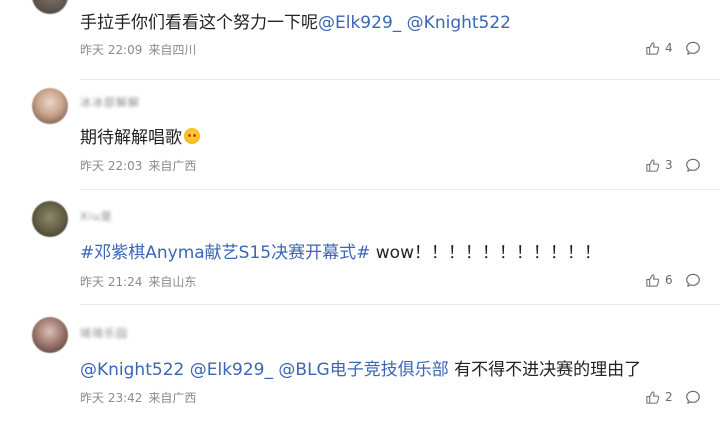  Describe the element at coordinates (669, 280) in the screenshot. I see `like-count: 6` at that location.